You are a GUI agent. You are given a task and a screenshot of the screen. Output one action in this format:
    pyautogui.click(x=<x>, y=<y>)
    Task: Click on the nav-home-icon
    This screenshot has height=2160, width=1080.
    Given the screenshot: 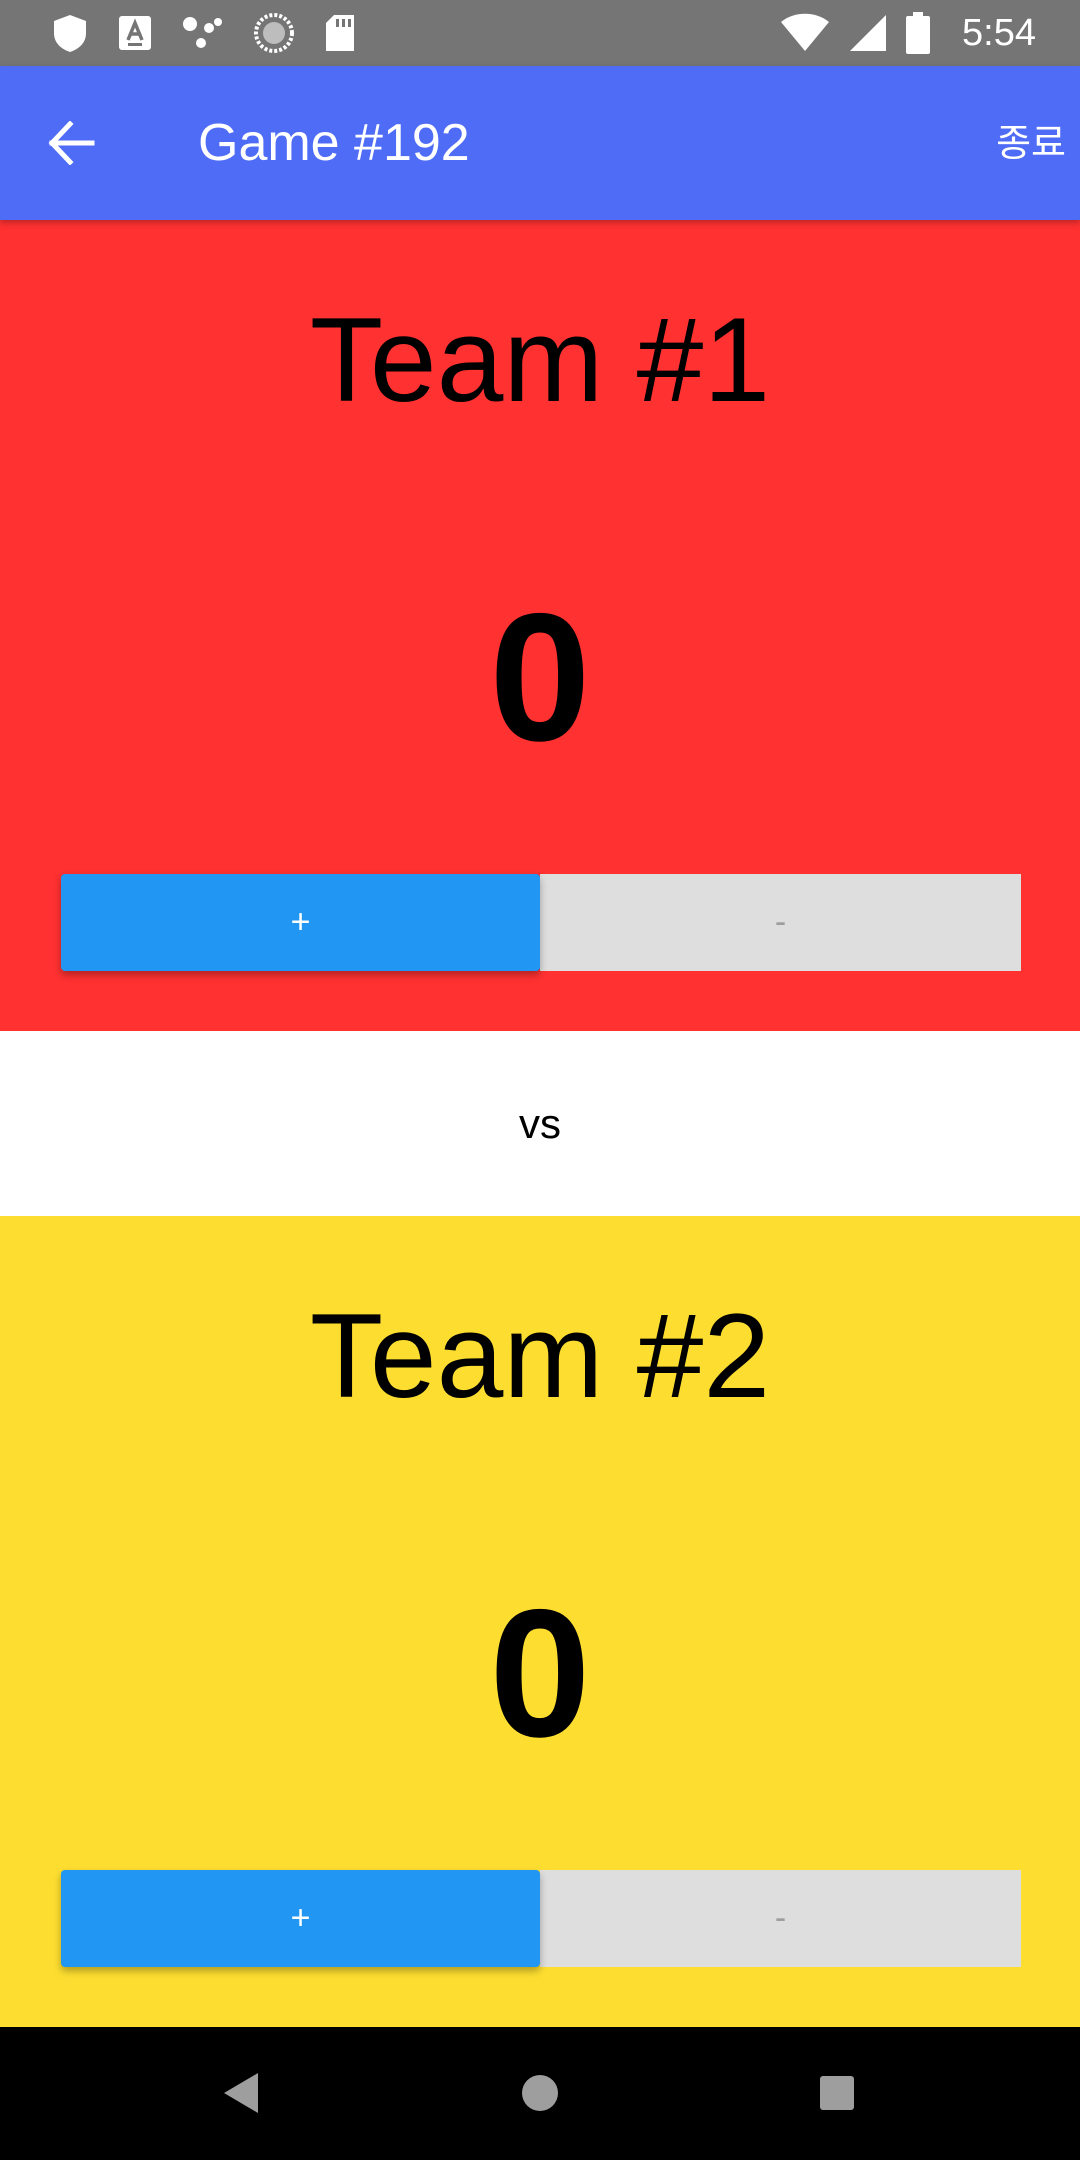 What is the action you would take?
    pyautogui.click(x=540, y=2093)
    